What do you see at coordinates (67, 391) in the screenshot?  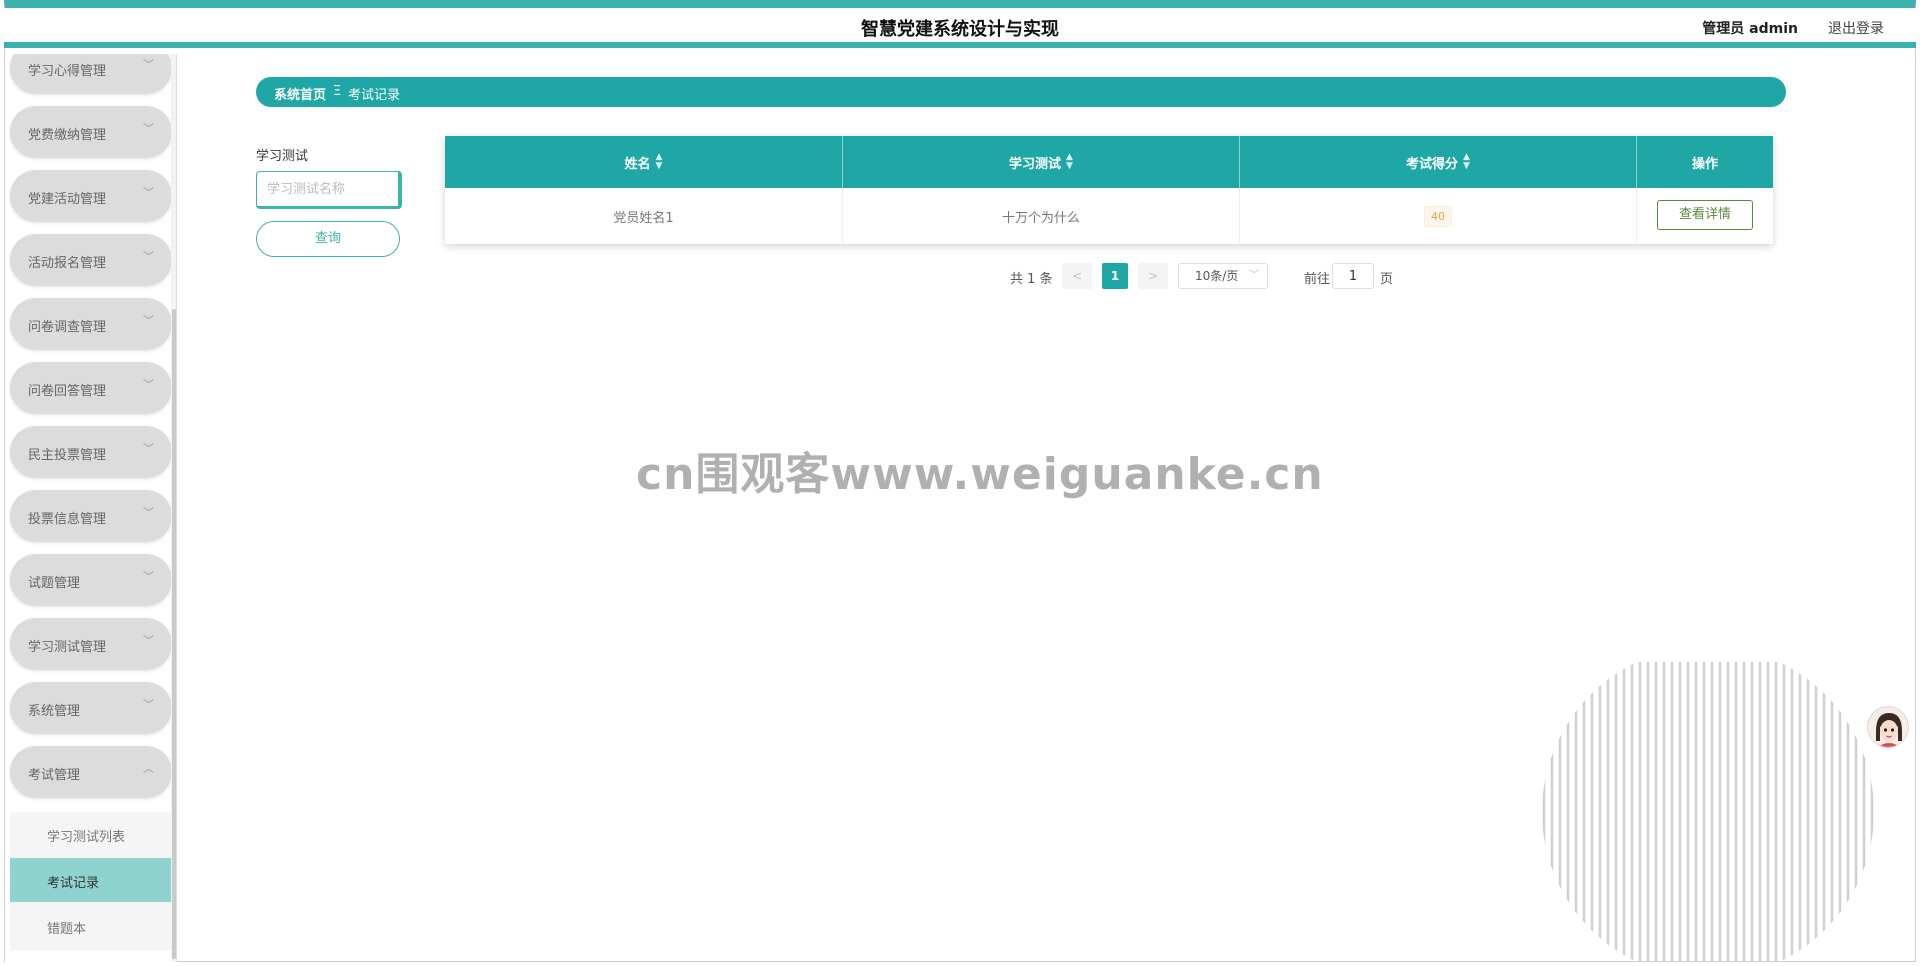 I see `sidebar-item-label: 问卷回答管理` at bounding box center [67, 391].